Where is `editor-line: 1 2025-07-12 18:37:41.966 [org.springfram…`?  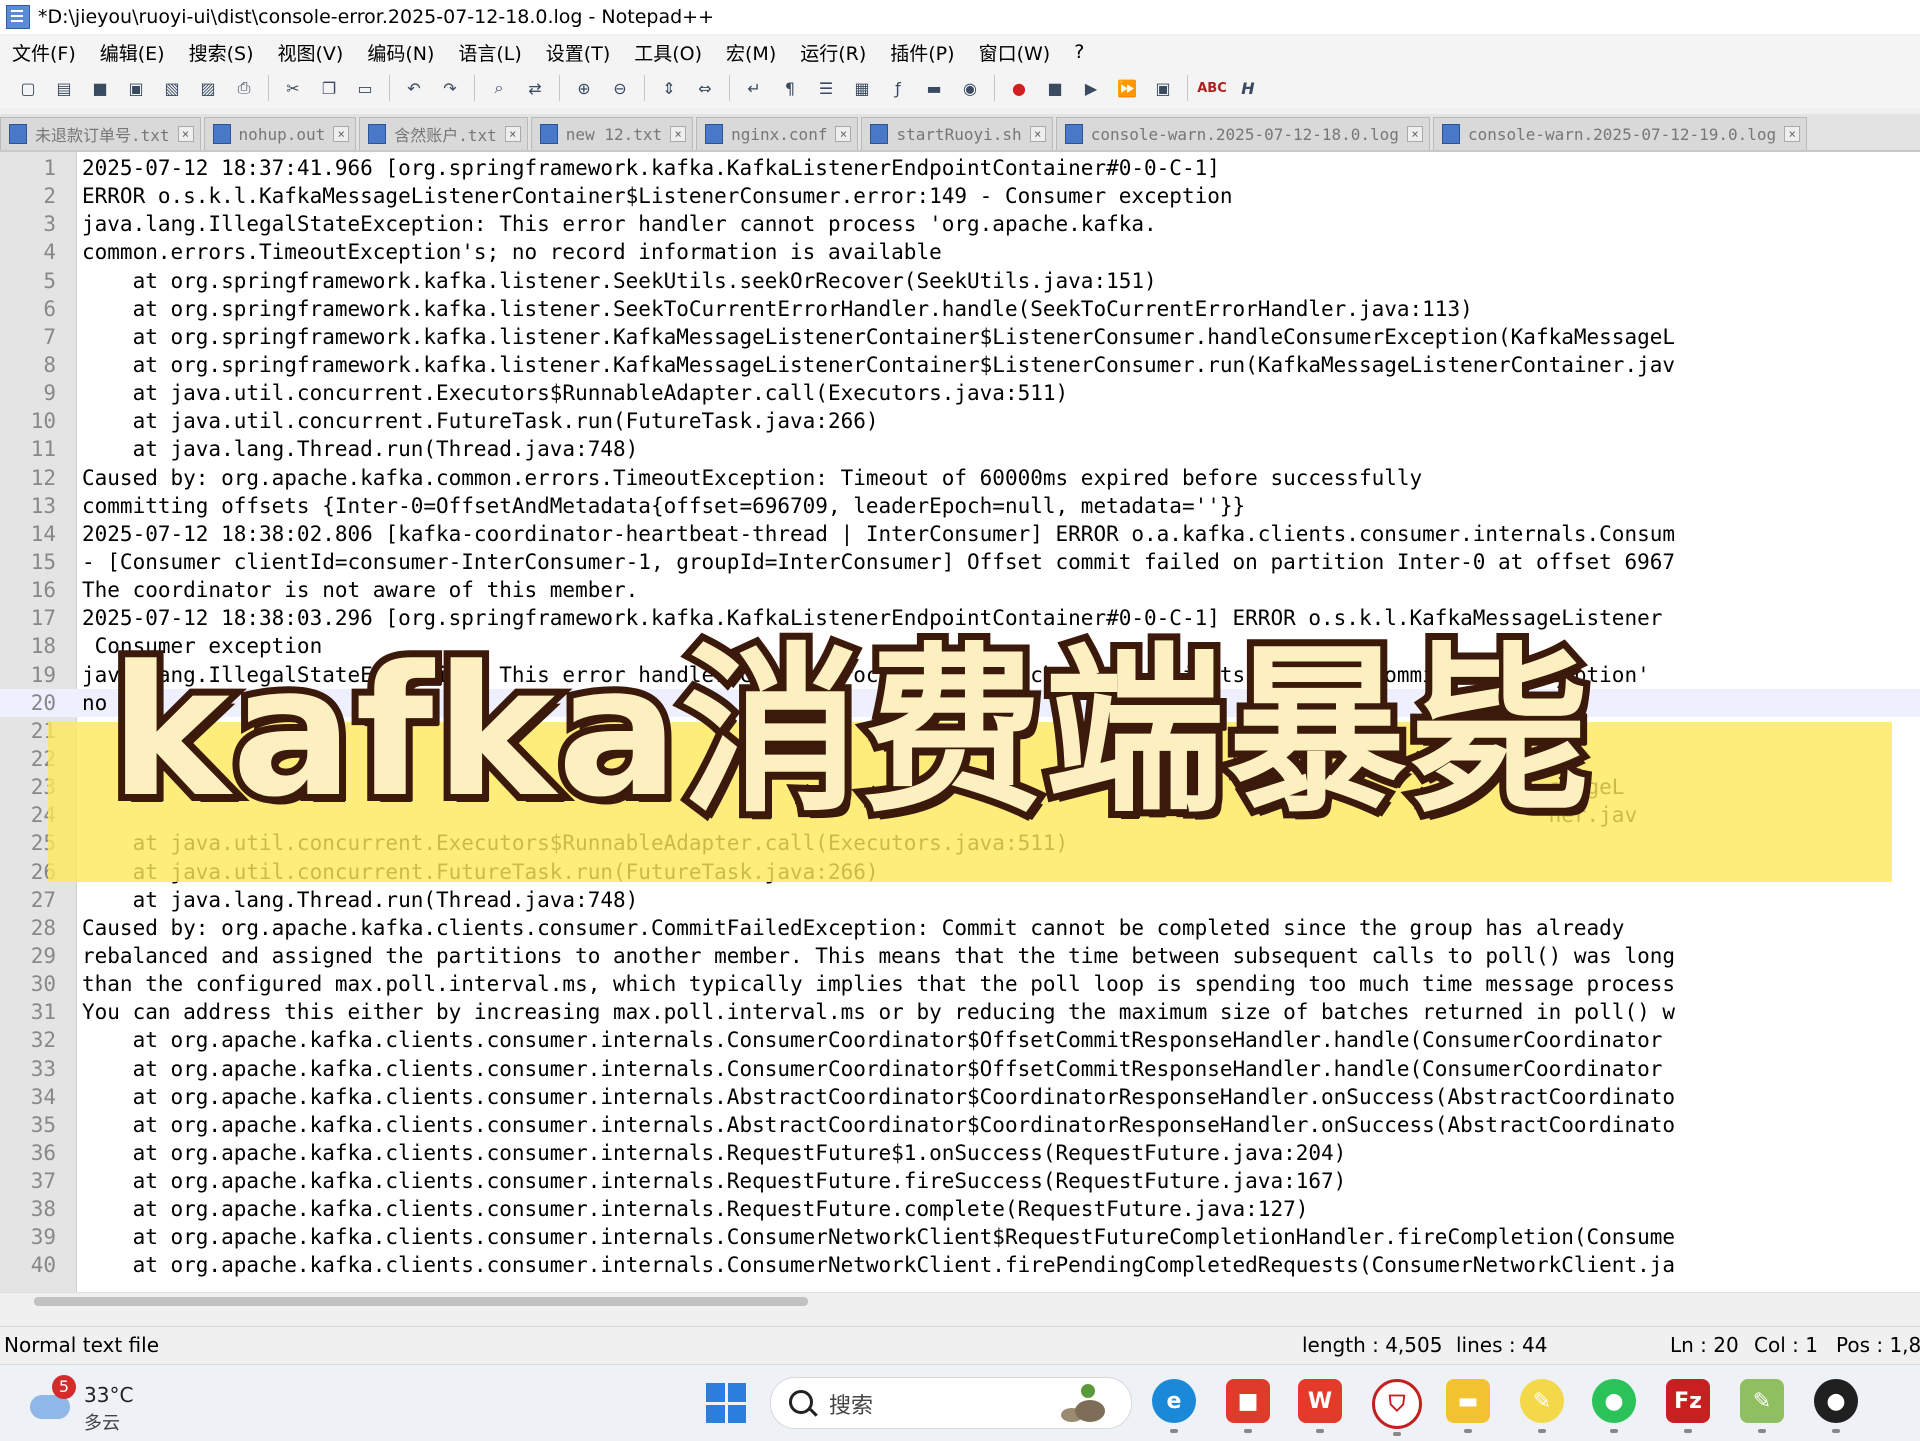
editor-line: 1 2025-07-12 18:37:41.966 [org.springfram… is located at coordinates (960, 168).